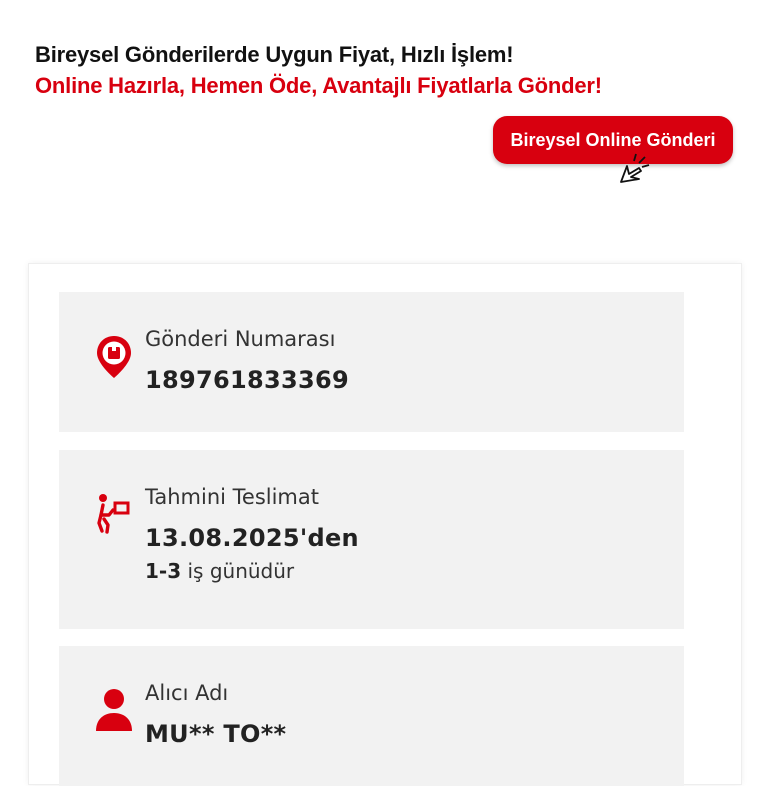  Describe the element at coordinates (114, 710) in the screenshot. I see `person-icon` at that location.